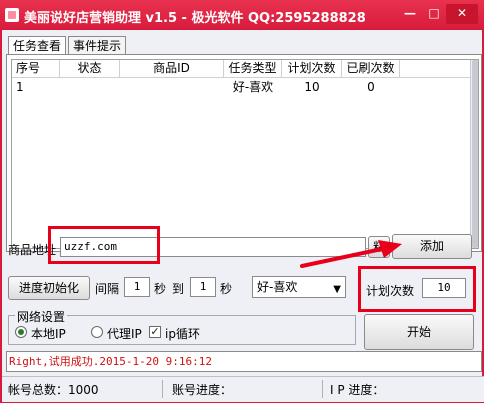  I want to click on ip-progress-status: I P 进度：, so click(357, 390).